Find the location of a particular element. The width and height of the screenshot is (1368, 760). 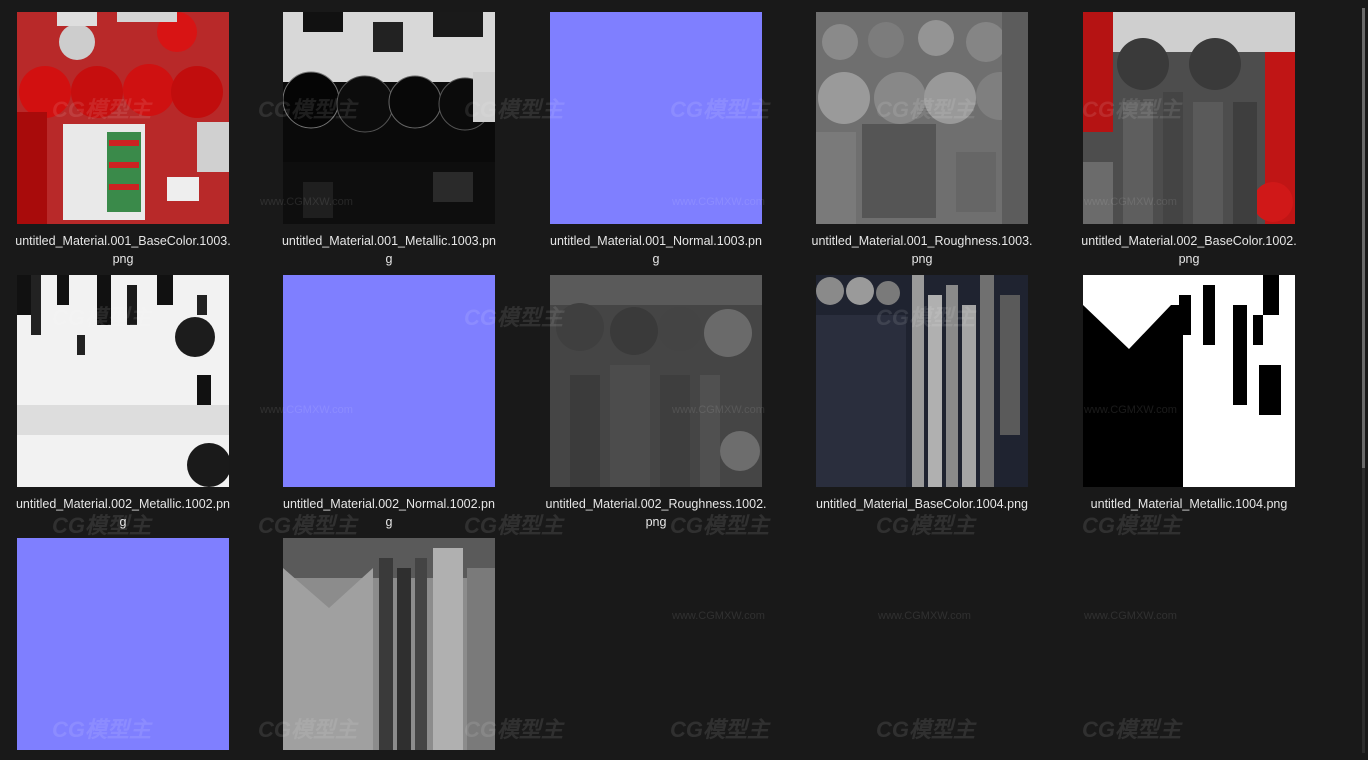

file-name: untitled_Material_BaseColor.1004.png is located at coordinates (922, 504).